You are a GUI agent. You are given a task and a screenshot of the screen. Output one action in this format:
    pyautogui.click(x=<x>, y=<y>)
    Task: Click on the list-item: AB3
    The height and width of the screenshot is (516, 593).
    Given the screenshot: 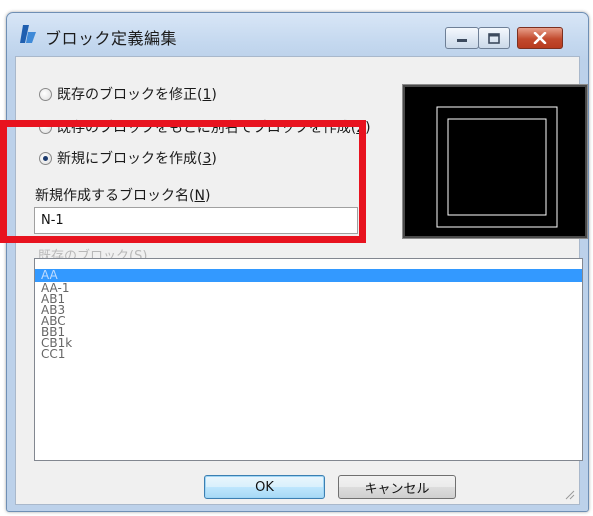 What is the action you would take?
    pyautogui.click(x=308, y=310)
    